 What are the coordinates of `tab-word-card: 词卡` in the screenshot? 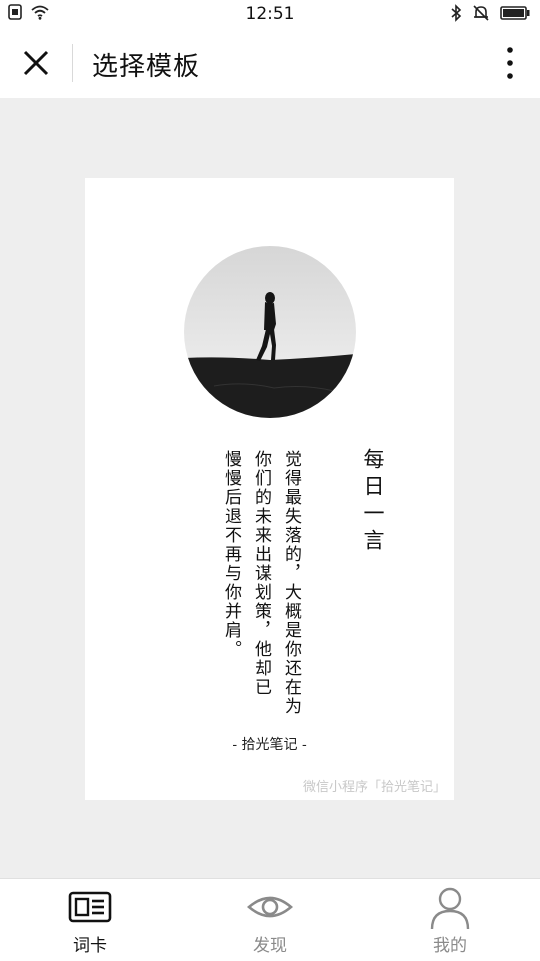 It's located at (90, 920).